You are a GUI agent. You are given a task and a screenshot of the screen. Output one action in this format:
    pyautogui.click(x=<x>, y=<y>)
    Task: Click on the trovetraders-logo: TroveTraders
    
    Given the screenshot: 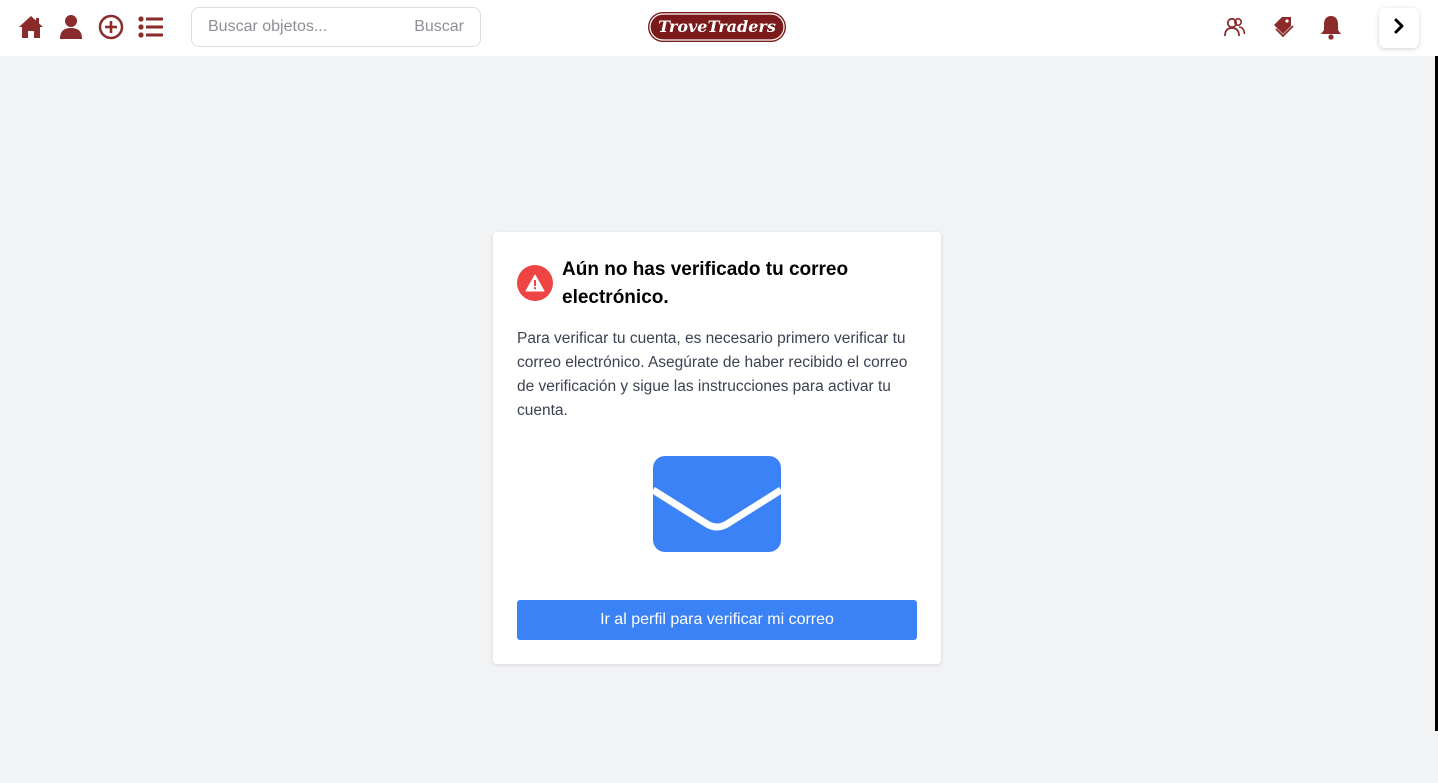 What is the action you would take?
    pyautogui.click(x=717, y=27)
    